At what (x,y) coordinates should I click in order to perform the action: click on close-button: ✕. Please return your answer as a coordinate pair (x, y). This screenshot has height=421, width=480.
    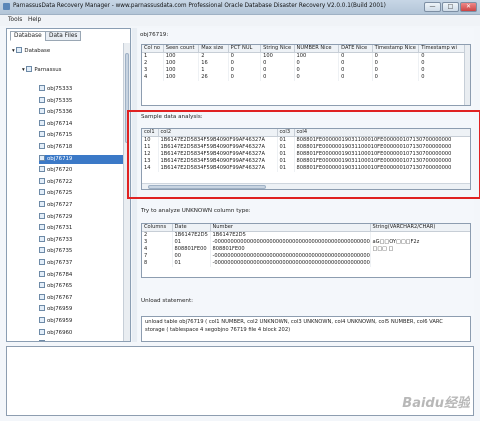
    Looking at the image, I should click on (468, 7).